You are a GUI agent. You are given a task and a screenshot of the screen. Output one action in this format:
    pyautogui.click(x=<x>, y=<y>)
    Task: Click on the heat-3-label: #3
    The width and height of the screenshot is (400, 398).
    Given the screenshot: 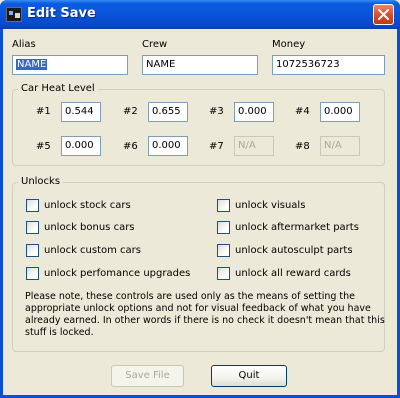 What is the action you would take?
    pyautogui.click(x=216, y=111)
    